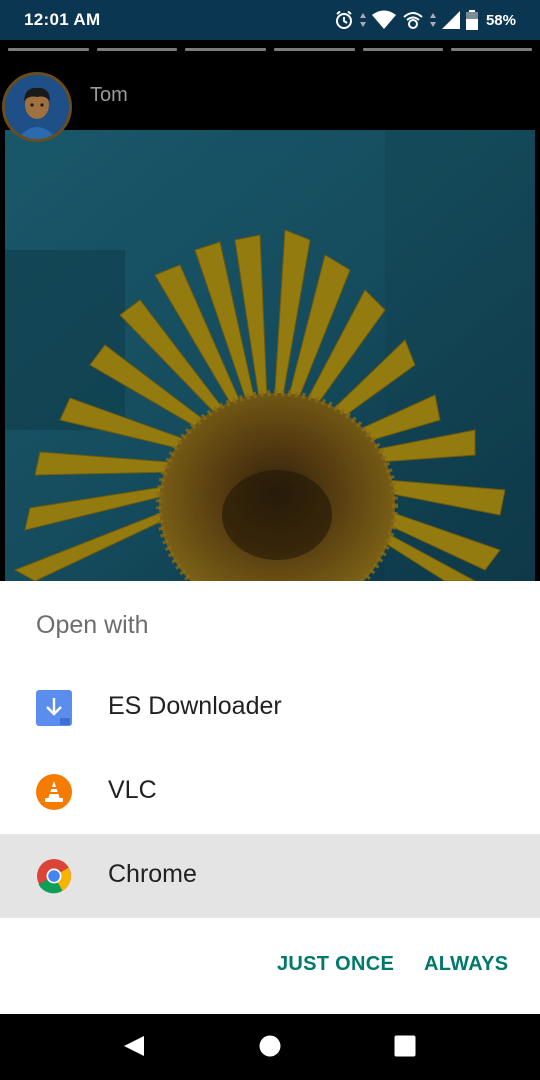 This screenshot has height=1080, width=540. Describe the element at coordinates (471, 20) in the screenshot. I see `battery-icon` at that location.